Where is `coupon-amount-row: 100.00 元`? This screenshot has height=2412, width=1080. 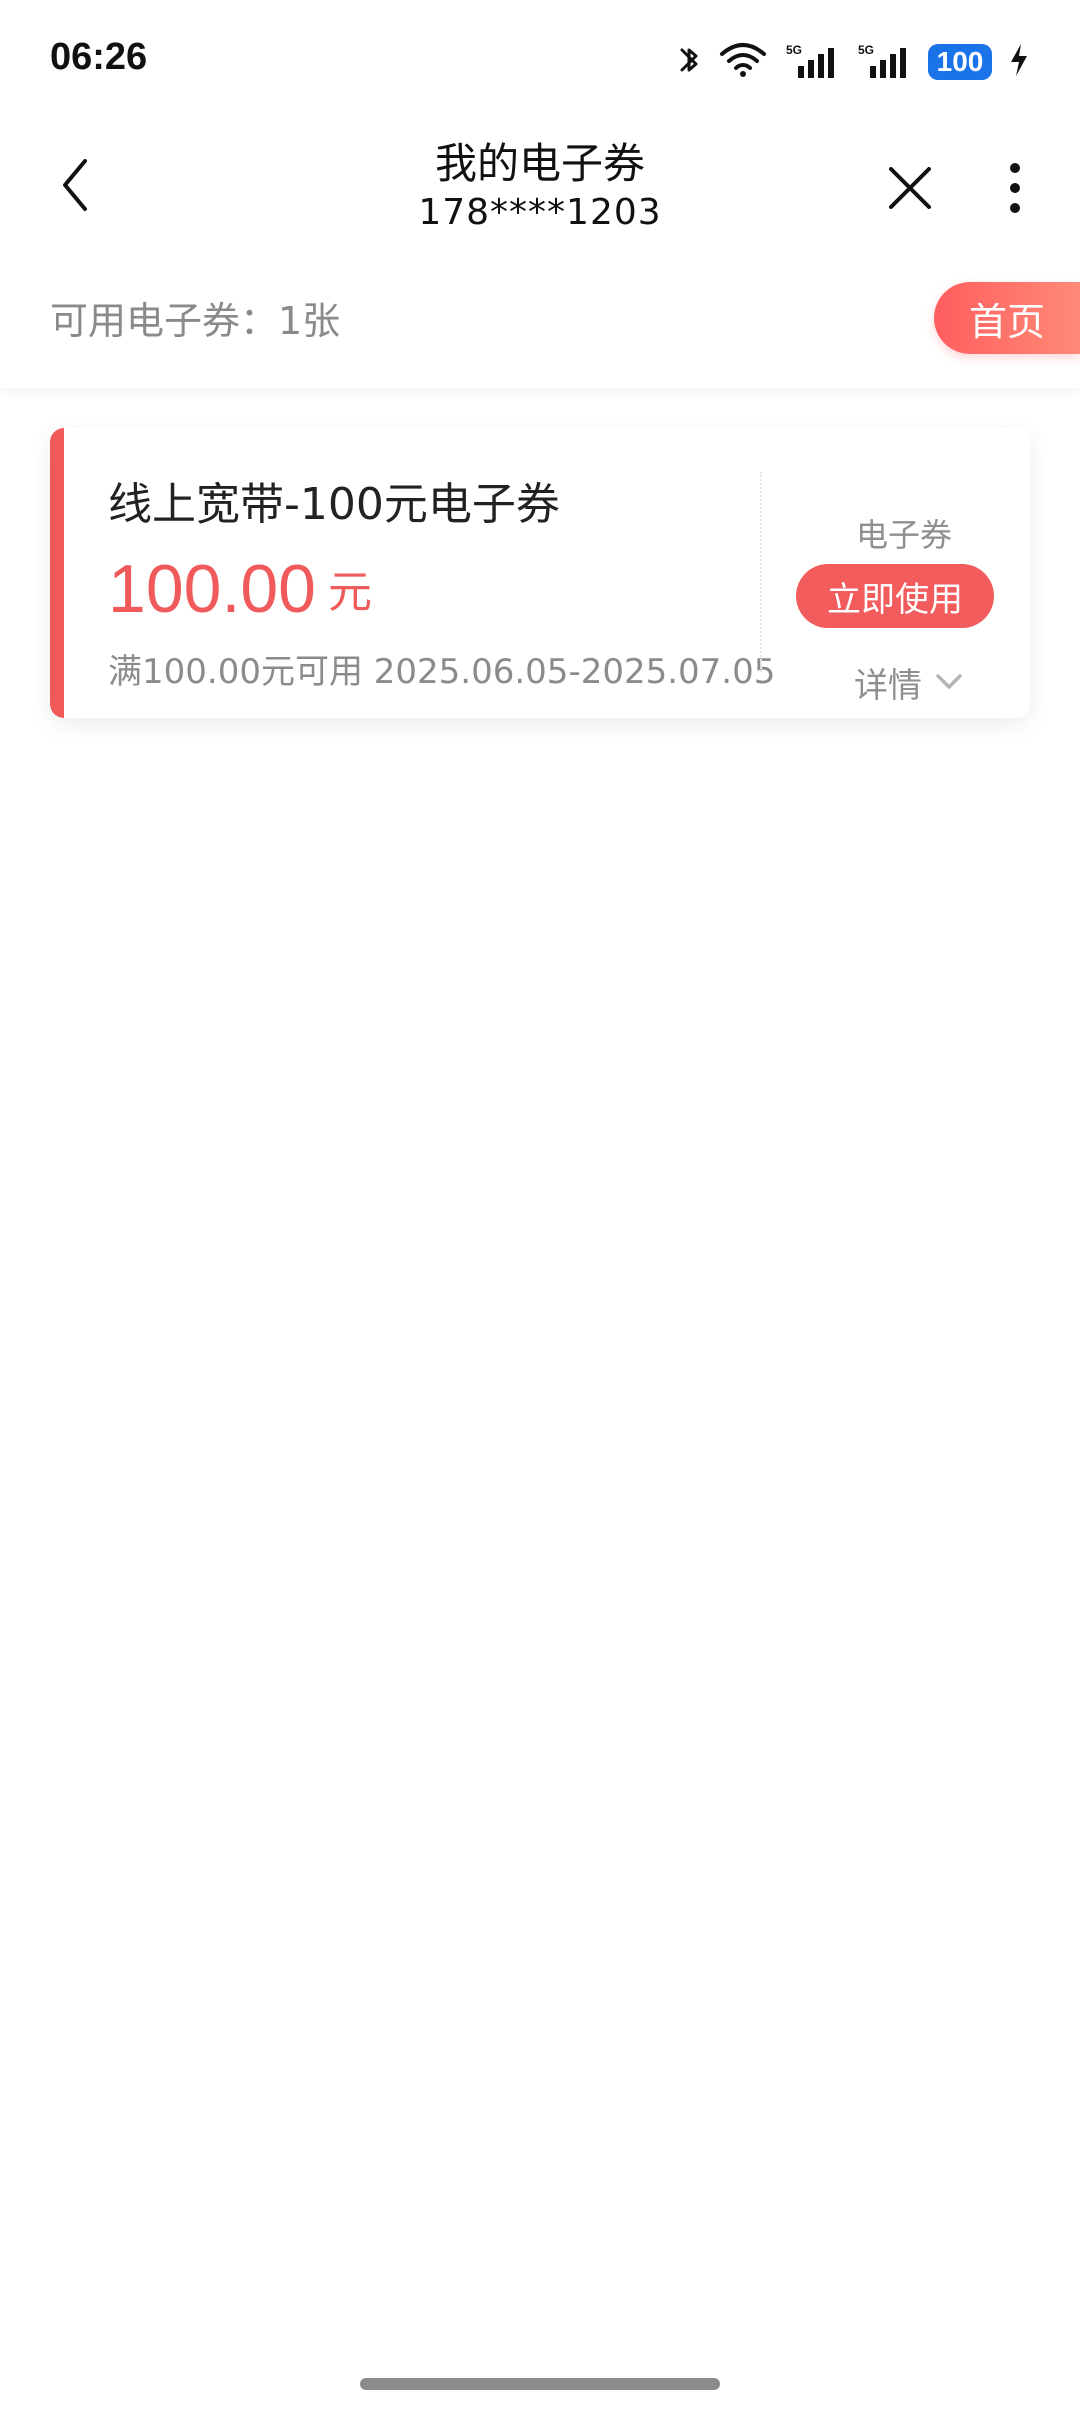
coupon-amount-row: 100.00 元 is located at coordinates (240, 588).